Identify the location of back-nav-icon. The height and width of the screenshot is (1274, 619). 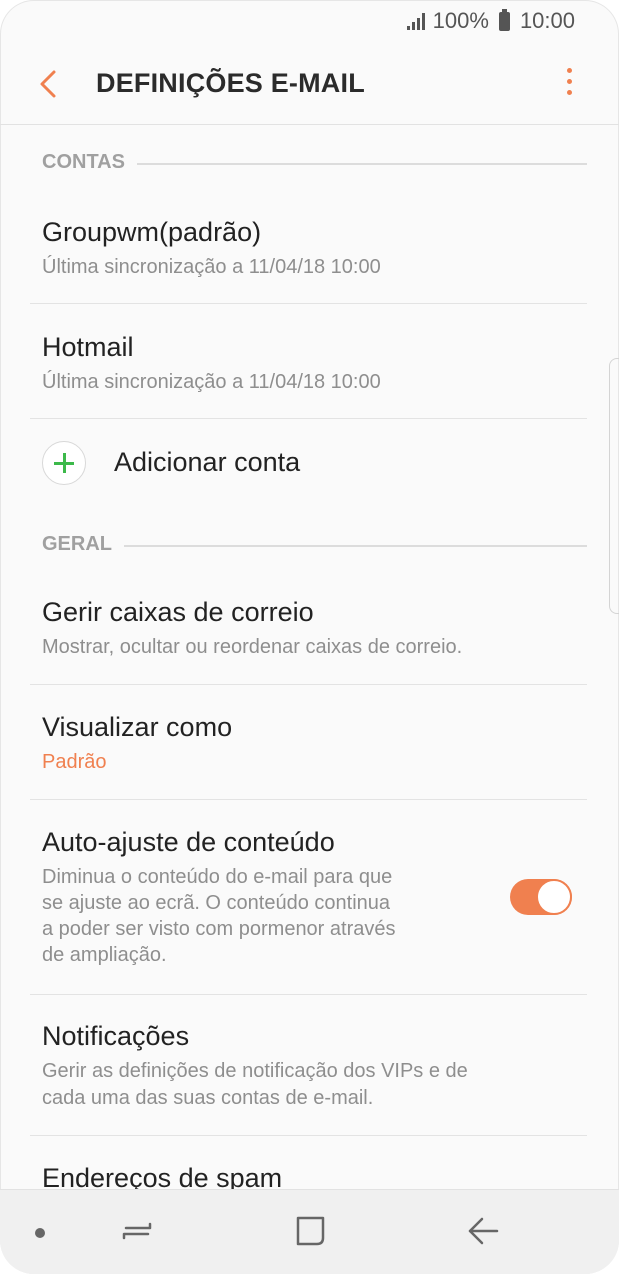
(483, 1231).